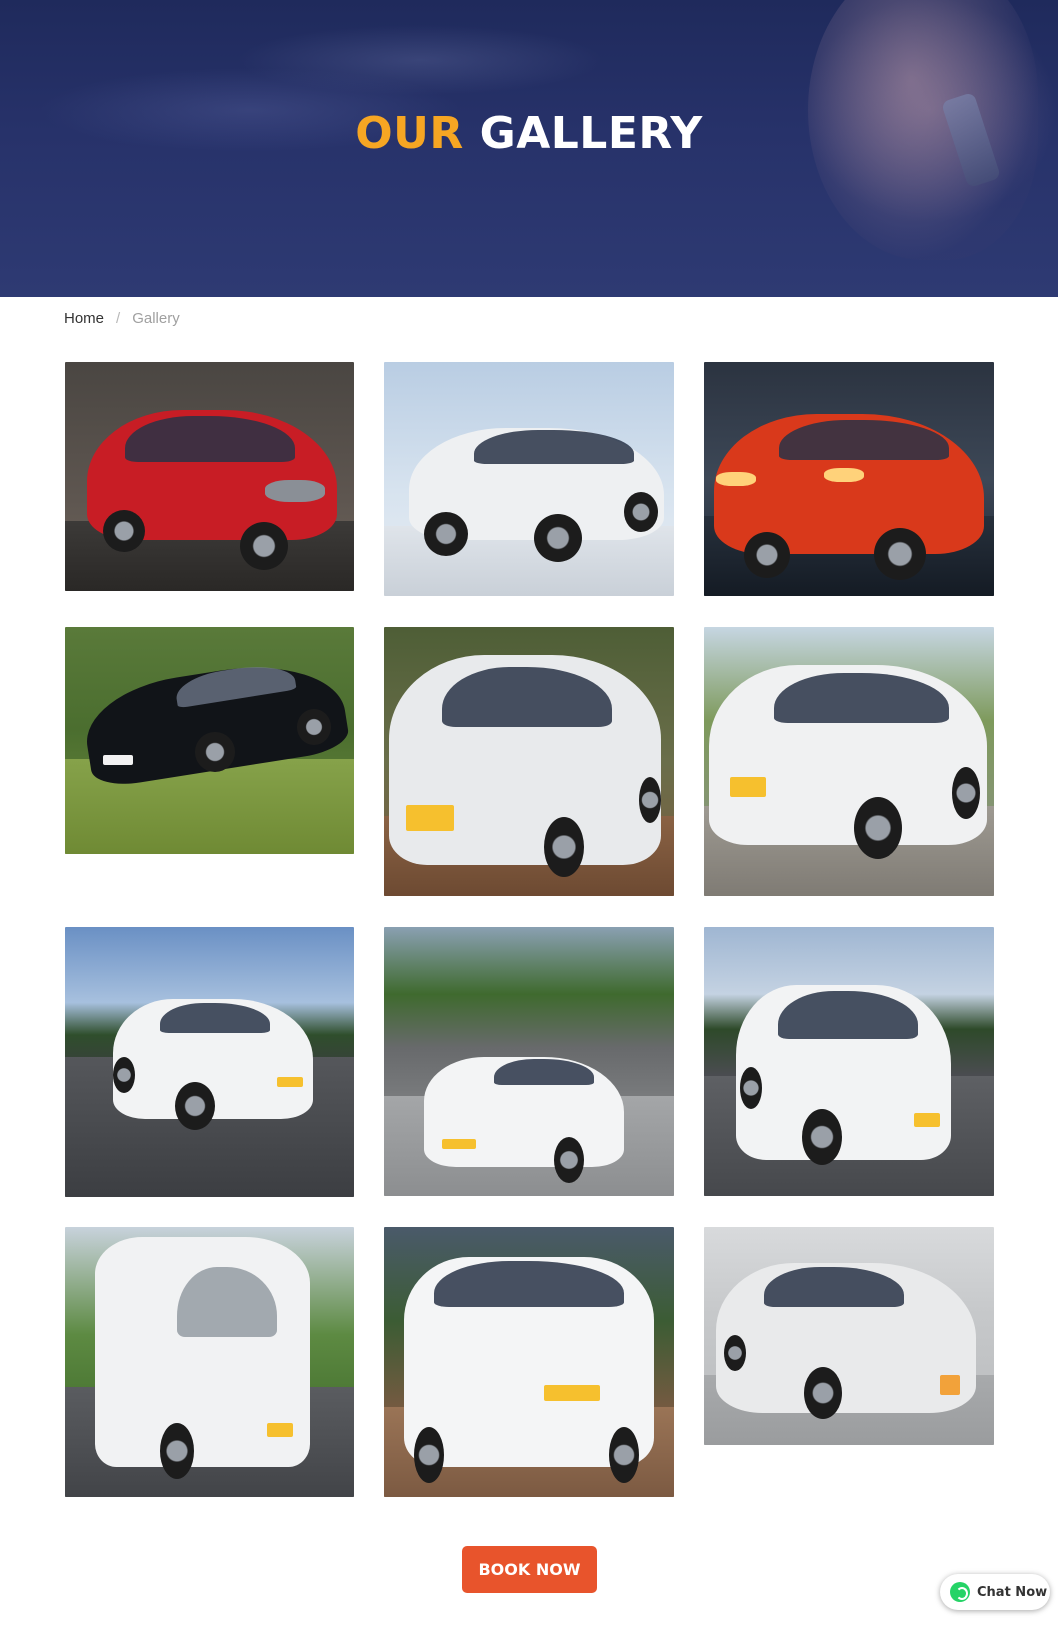 The image size is (1058, 1628). Describe the element at coordinates (1012, 1592) in the screenshot. I see `chat-now-label: Chat Now` at that location.